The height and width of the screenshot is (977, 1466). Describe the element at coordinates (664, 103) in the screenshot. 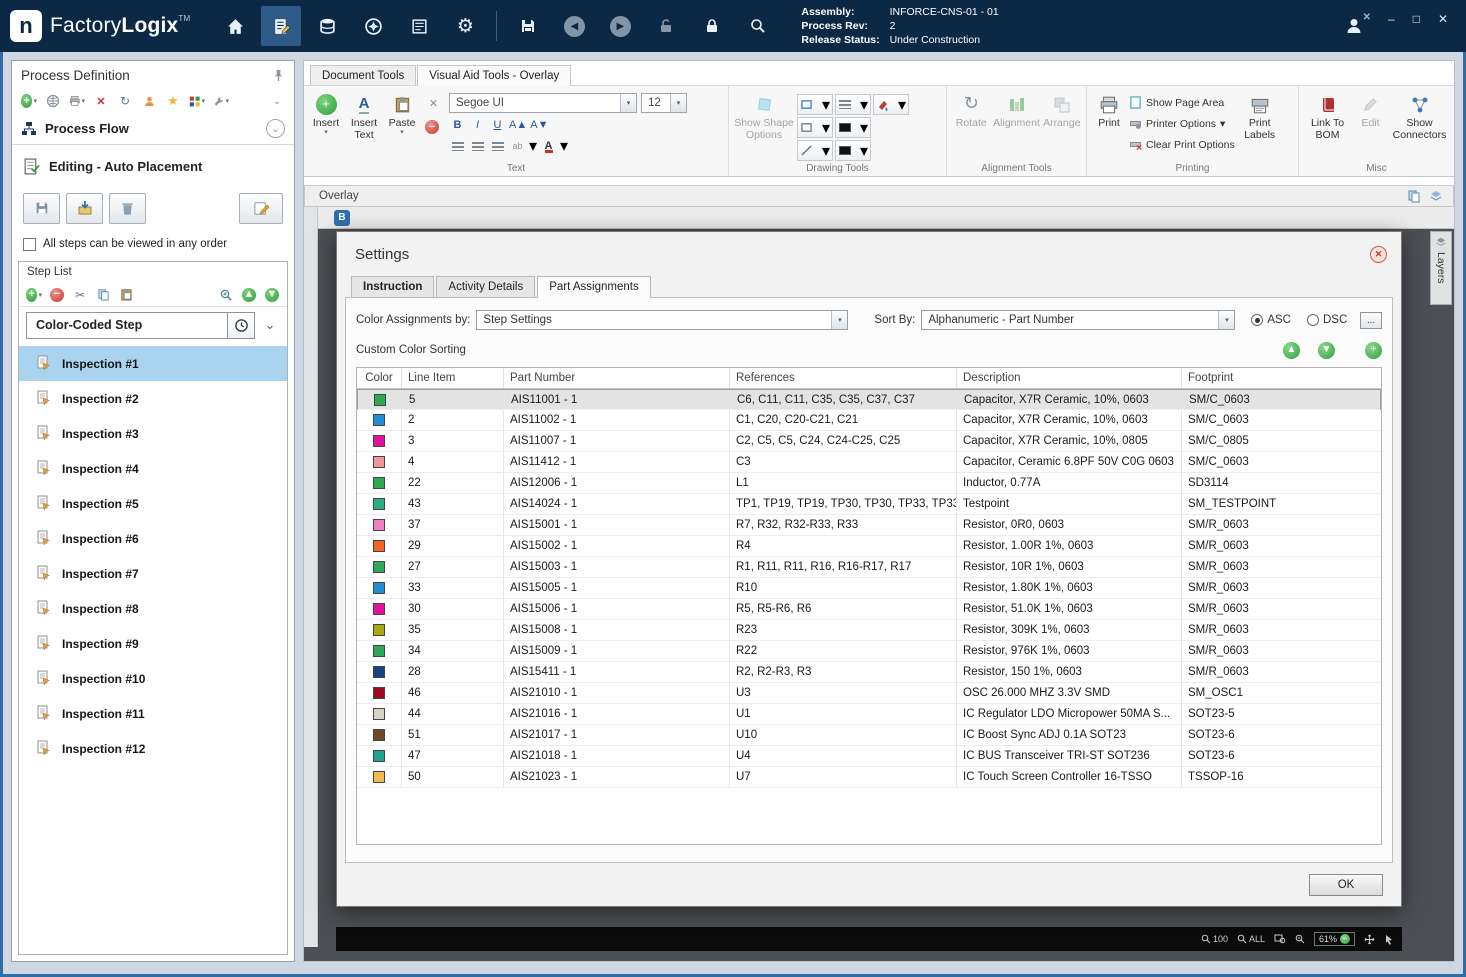

I see `font-size-select: 12 ▾` at that location.